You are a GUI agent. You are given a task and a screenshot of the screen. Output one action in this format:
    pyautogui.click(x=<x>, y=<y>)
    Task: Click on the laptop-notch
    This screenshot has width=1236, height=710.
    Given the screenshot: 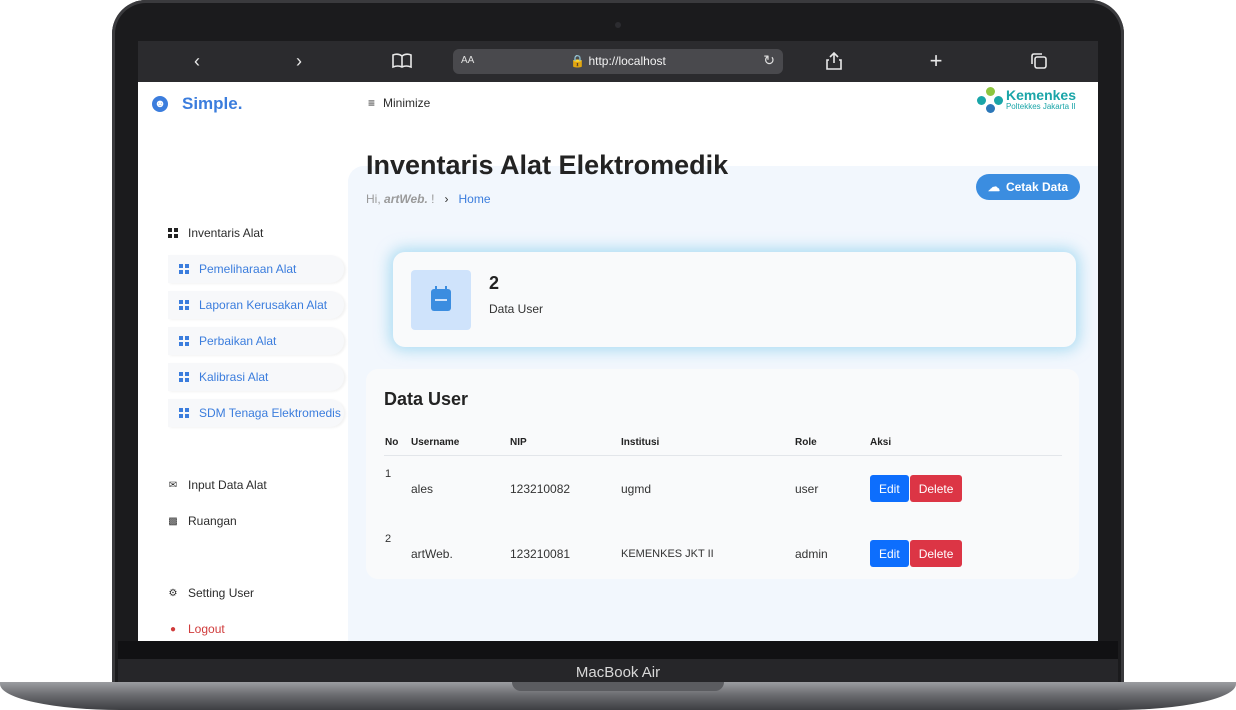 What is the action you would take?
    pyautogui.click(x=618, y=686)
    